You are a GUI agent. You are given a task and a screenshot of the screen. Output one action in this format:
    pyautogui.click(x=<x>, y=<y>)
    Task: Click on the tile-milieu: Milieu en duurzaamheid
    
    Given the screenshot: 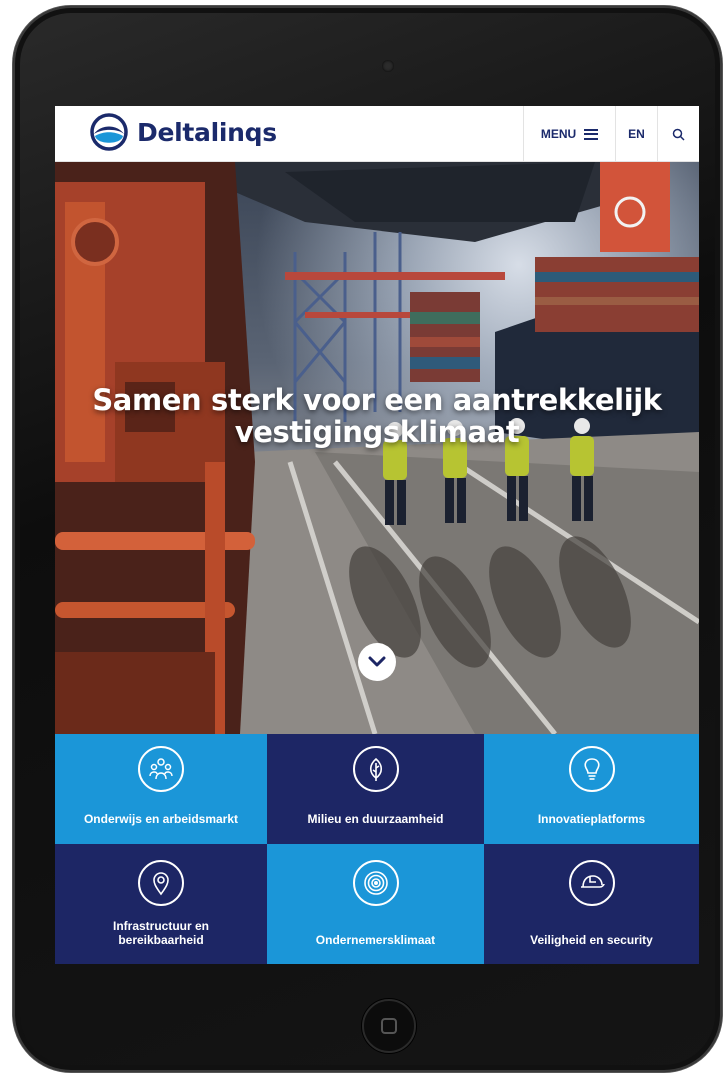 What is the action you would take?
    pyautogui.click(x=375, y=789)
    